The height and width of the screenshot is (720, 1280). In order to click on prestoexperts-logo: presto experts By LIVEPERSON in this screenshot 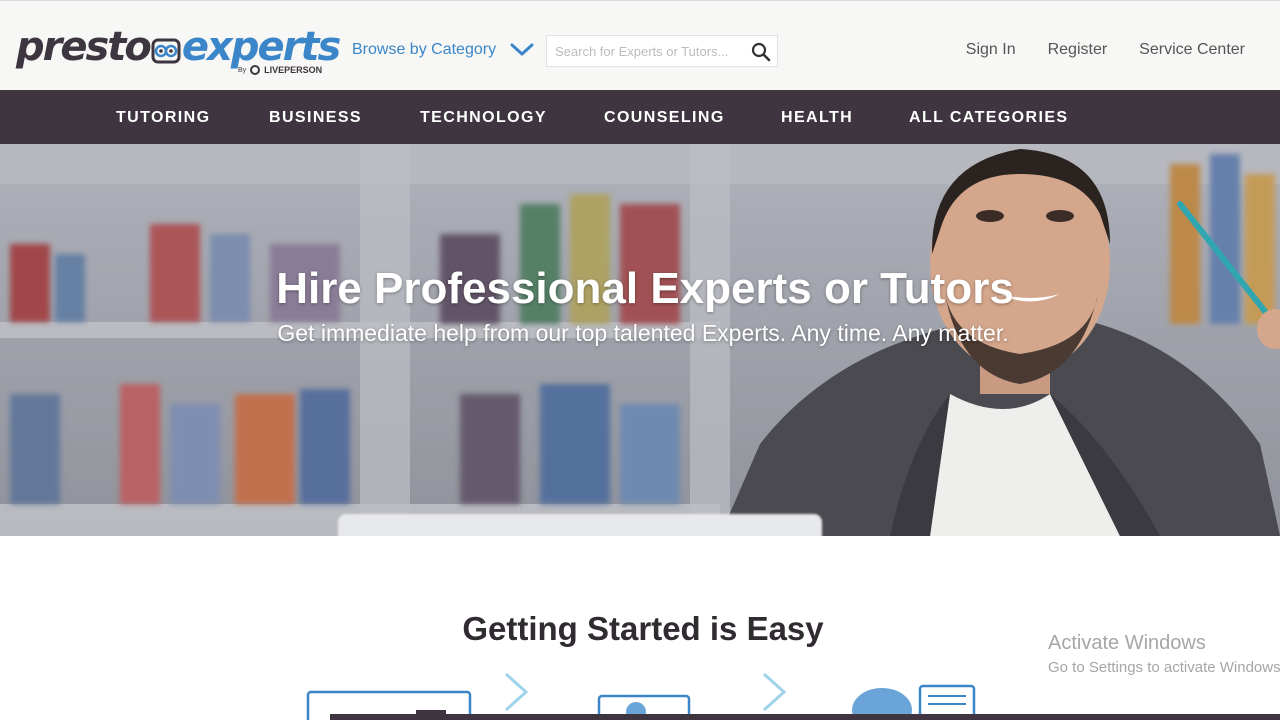, I will do `click(178, 51)`.